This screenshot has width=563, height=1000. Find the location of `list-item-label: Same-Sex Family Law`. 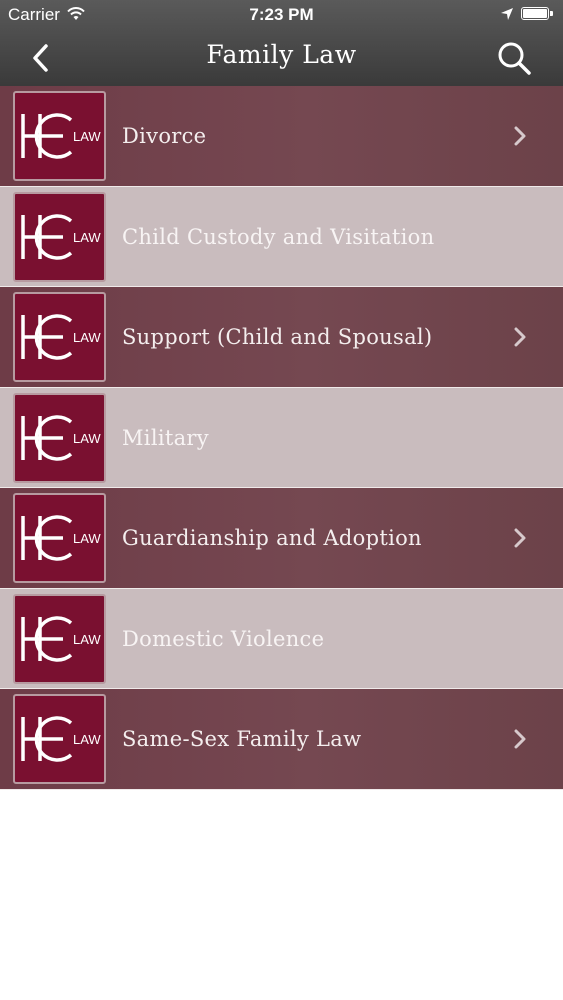

list-item-label: Same-Sex Family Law is located at coordinates (242, 739).